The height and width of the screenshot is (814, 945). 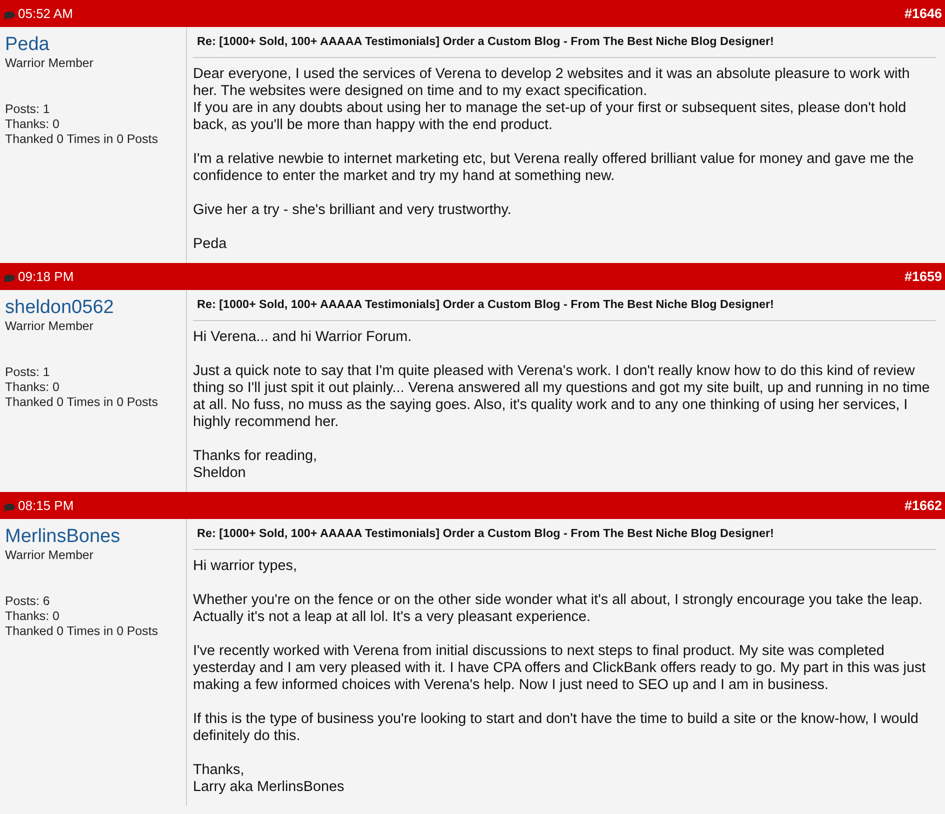 I want to click on post-paragraph: Hi Verena... and hi Warrior Forum., so click(x=303, y=337).